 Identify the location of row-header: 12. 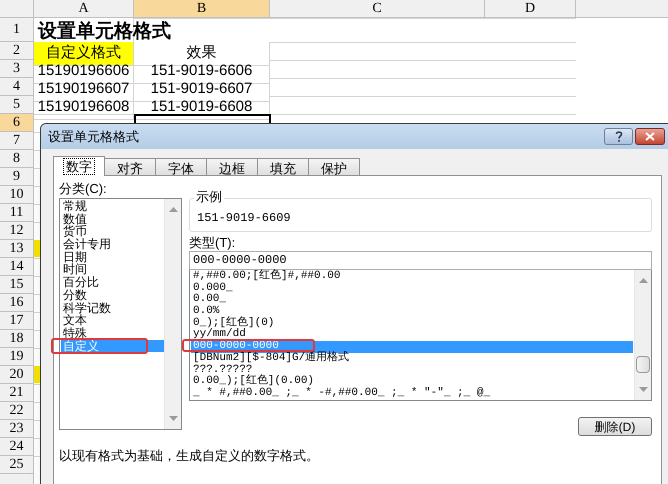
(17, 231).